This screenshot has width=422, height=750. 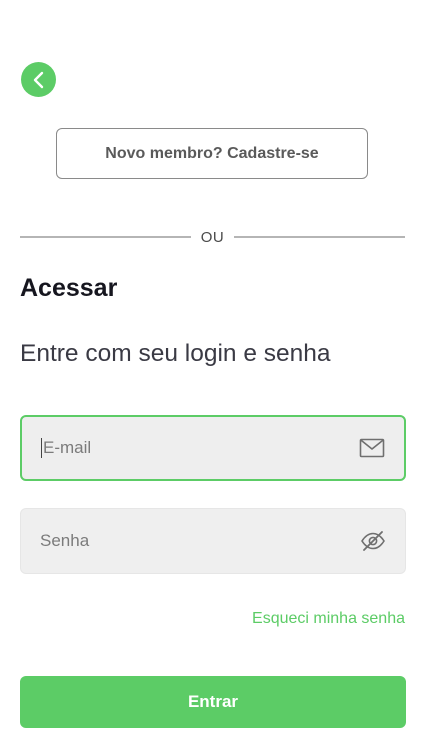 What do you see at coordinates (328, 619) in the screenshot?
I see `forgot-password-link: Esqueci minha senha` at bounding box center [328, 619].